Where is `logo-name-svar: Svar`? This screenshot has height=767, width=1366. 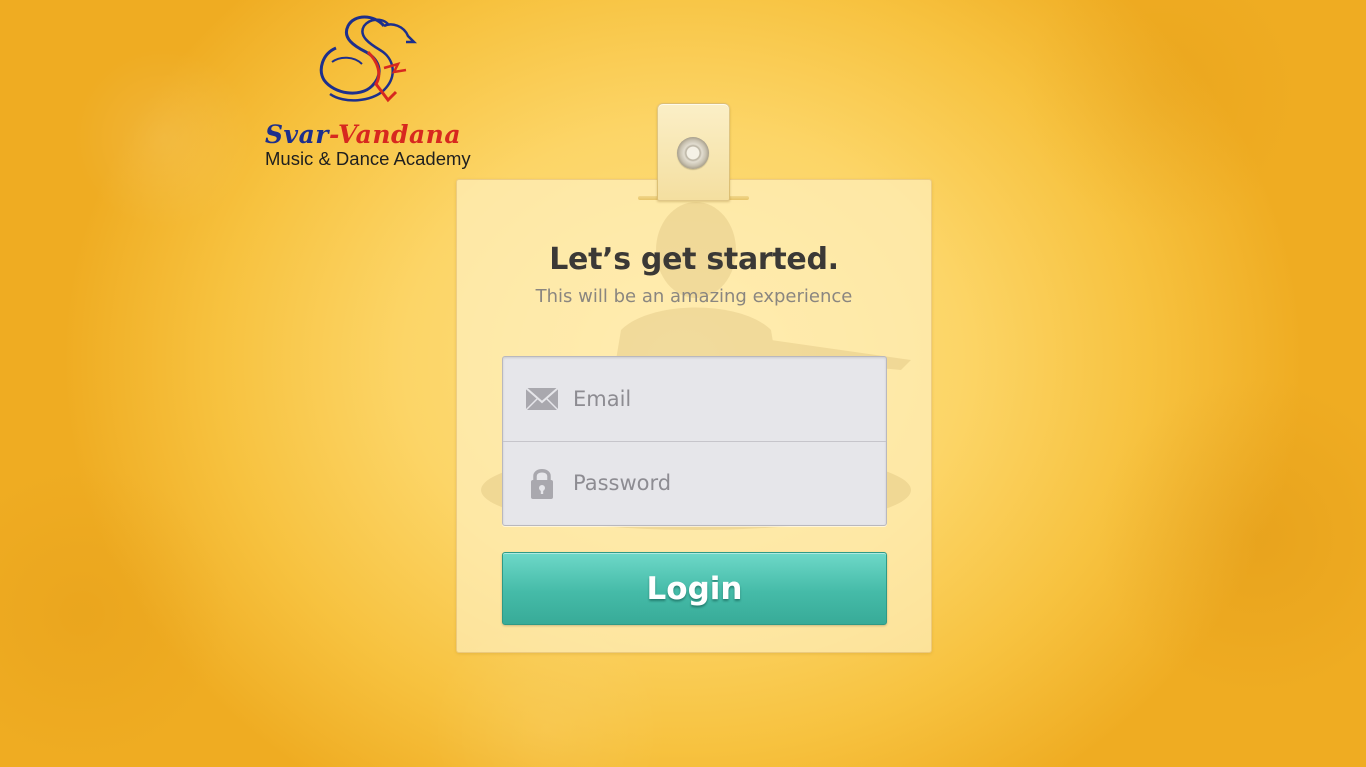
logo-name-svar: Svar is located at coordinates (297, 134).